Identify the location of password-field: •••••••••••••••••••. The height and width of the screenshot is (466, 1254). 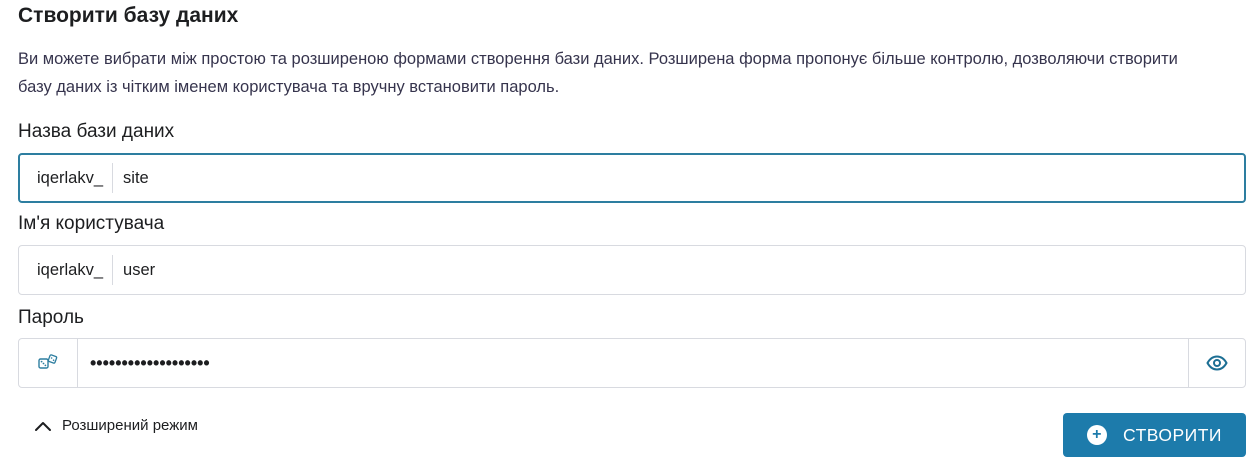
(632, 363).